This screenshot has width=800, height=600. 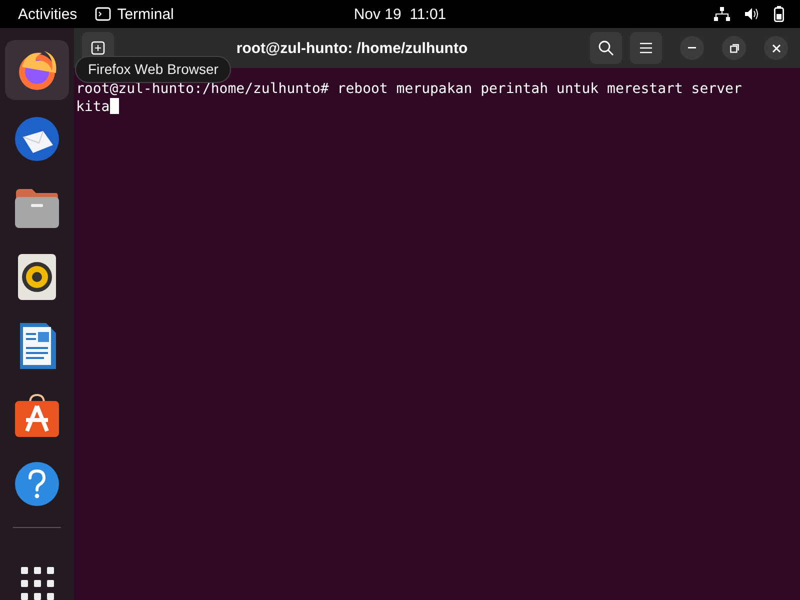 I want to click on restore-icon, so click(x=734, y=48).